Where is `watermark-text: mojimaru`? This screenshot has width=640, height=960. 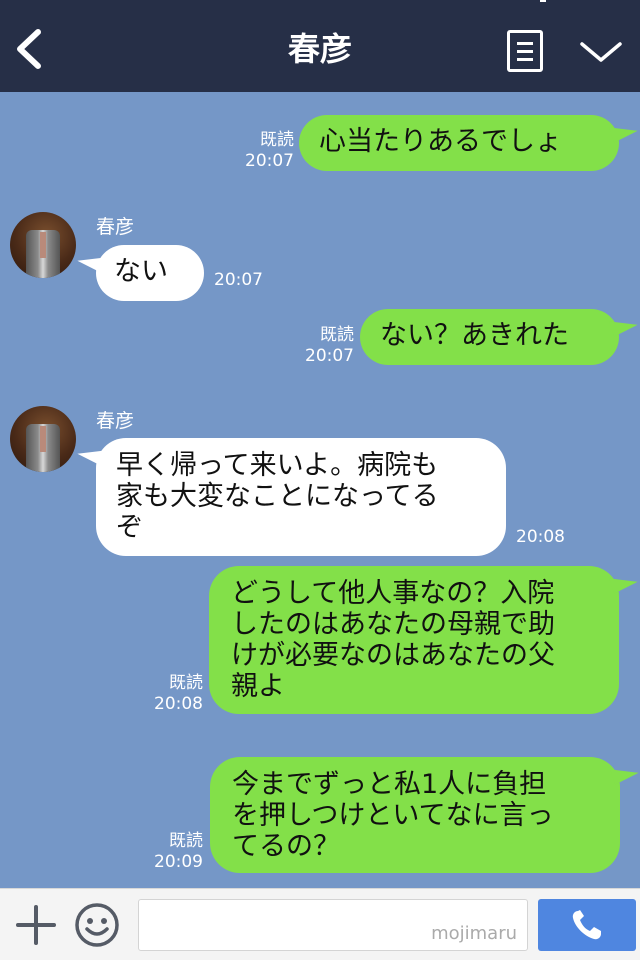 watermark-text: mojimaru is located at coordinates (474, 933).